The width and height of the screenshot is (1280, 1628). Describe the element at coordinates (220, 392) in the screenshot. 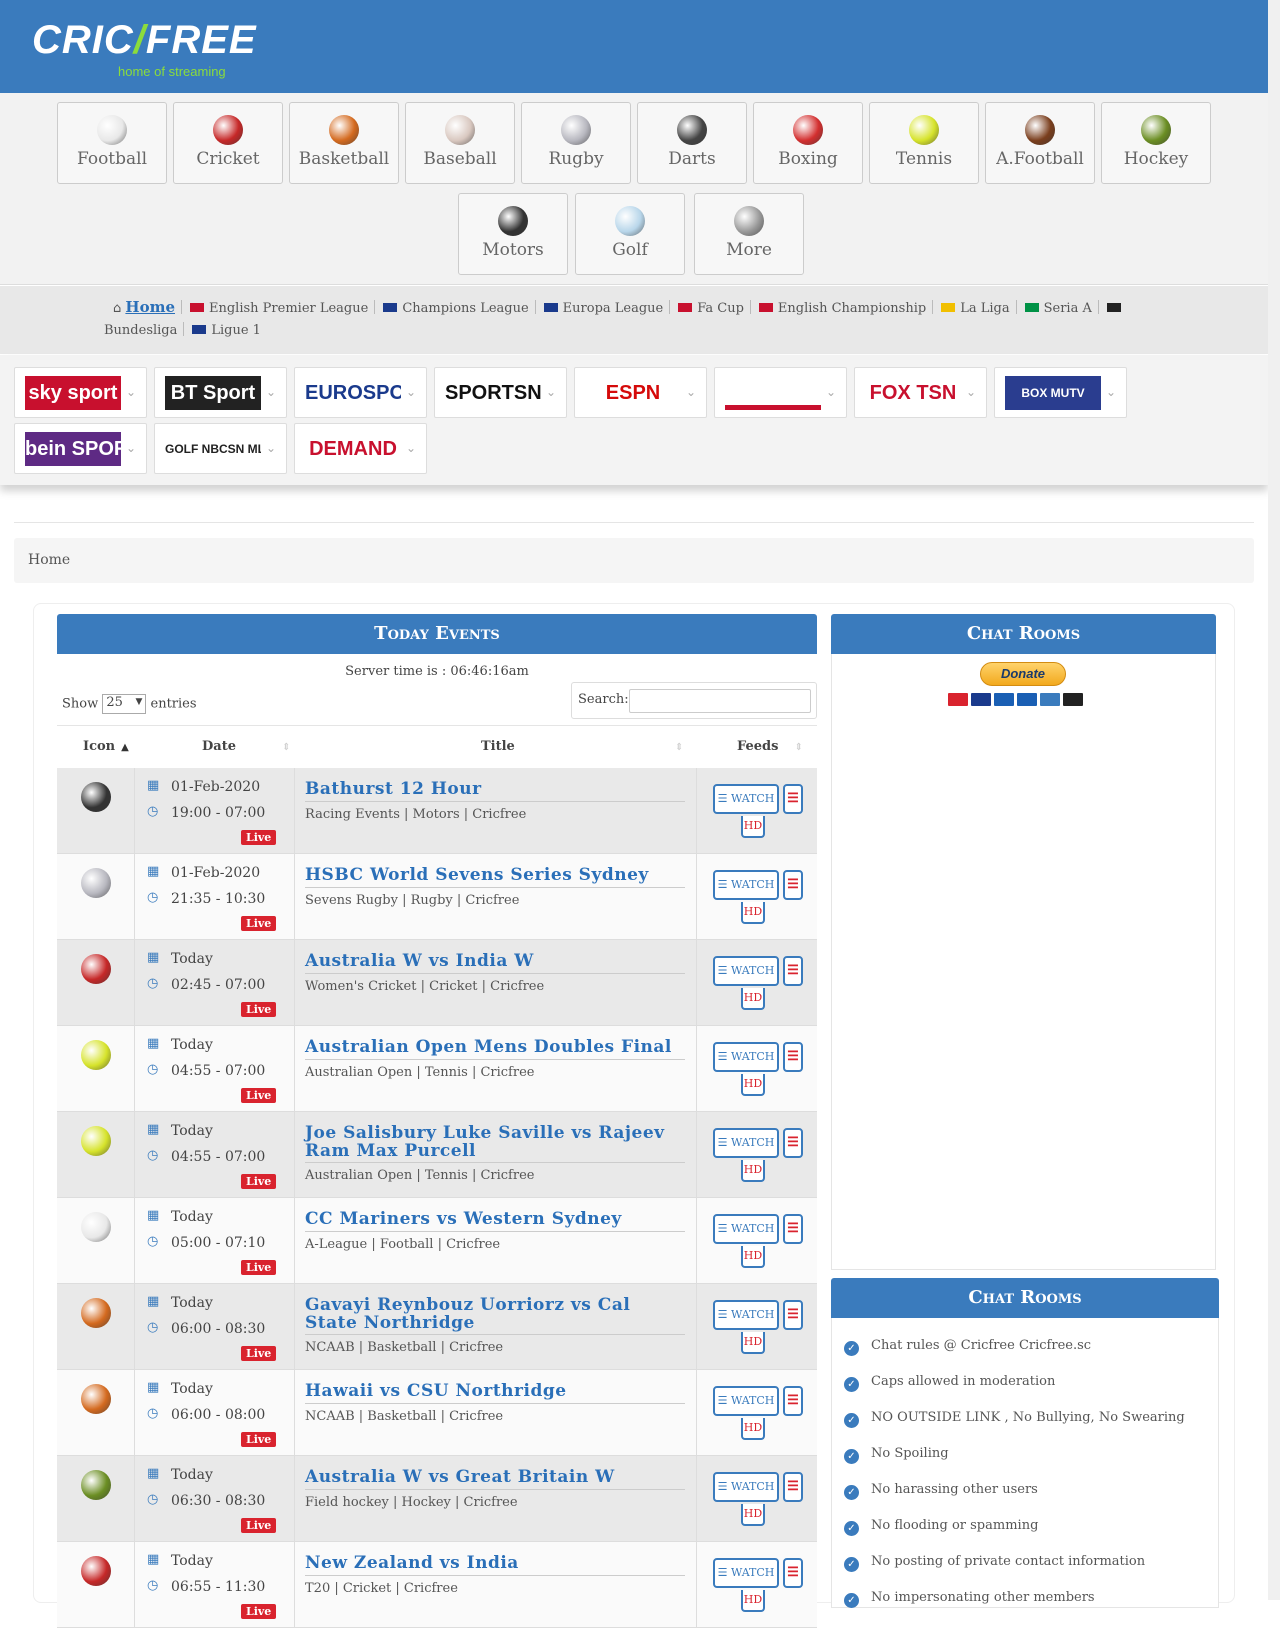

I see `channel-menu-bt-sport: BT Sport ⌄` at that location.